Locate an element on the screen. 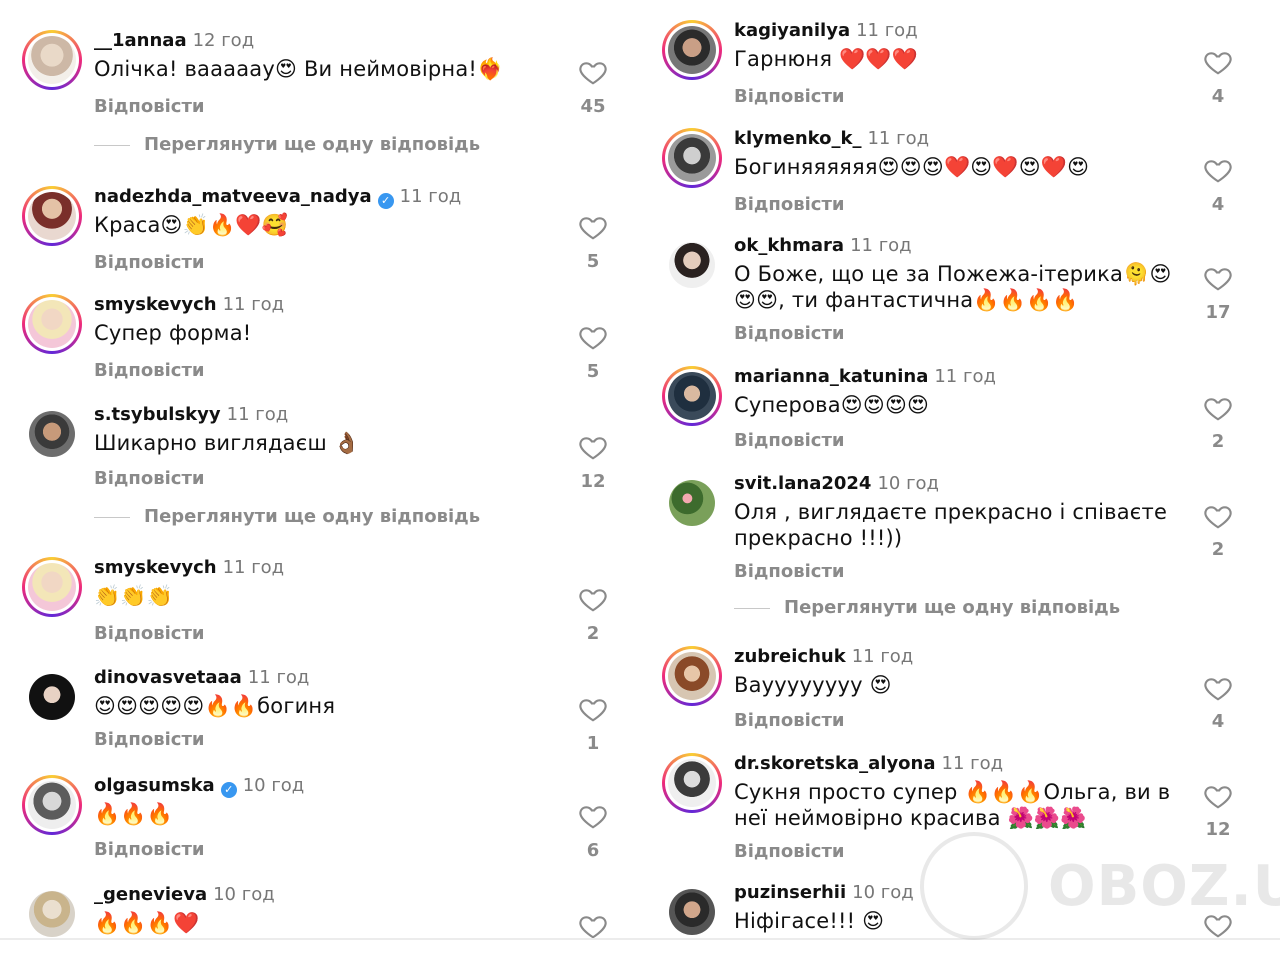 The width and height of the screenshot is (1280, 960). username: kagiyanilya is located at coordinates (792, 30).